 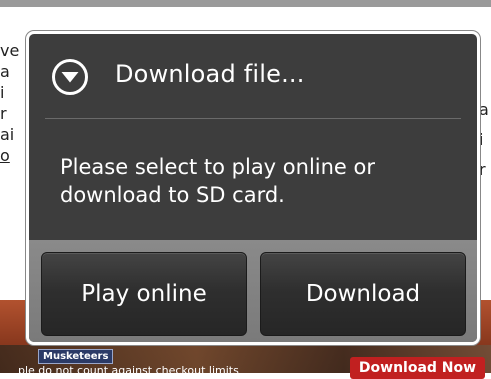 What do you see at coordinates (245, 3) in the screenshot?
I see `background-top-bar` at bounding box center [245, 3].